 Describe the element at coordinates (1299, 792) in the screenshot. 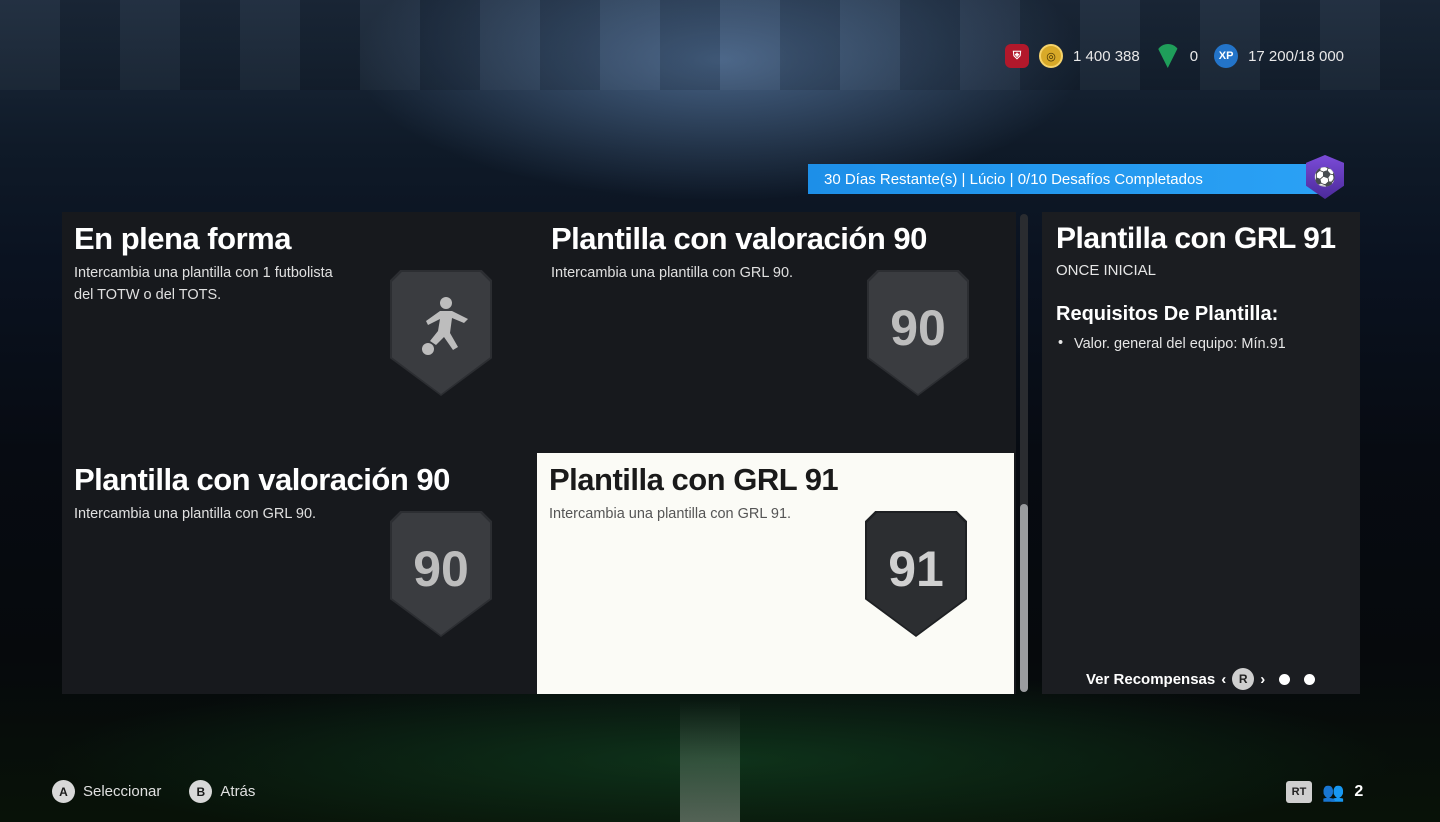

I see `rt-button-icon: RT` at that location.